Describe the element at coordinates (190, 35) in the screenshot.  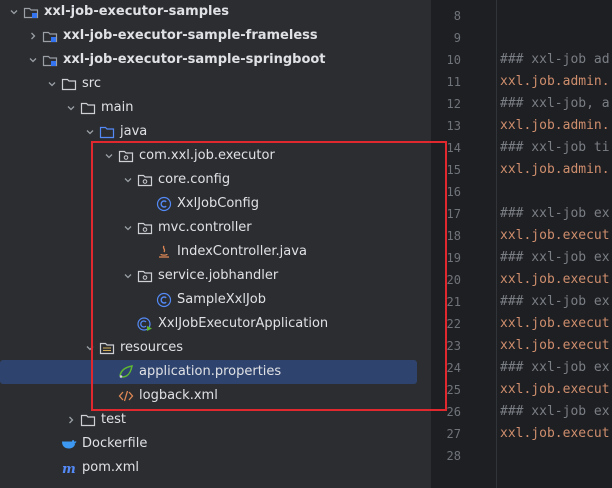
I see `tree-item-label: xxl-job-executor-sample-frameless` at that location.